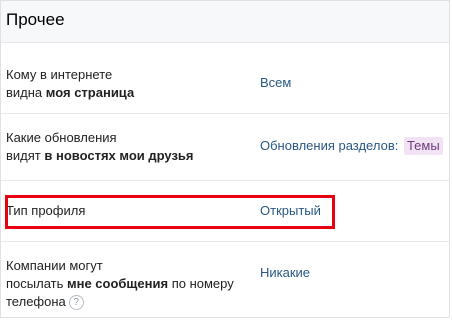 Image resolution: width=452 pixels, height=320 pixels. What do you see at coordinates (329, 145) in the screenshot?
I see `news-updates-link: Обновления разделов:` at bounding box center [329, 145].